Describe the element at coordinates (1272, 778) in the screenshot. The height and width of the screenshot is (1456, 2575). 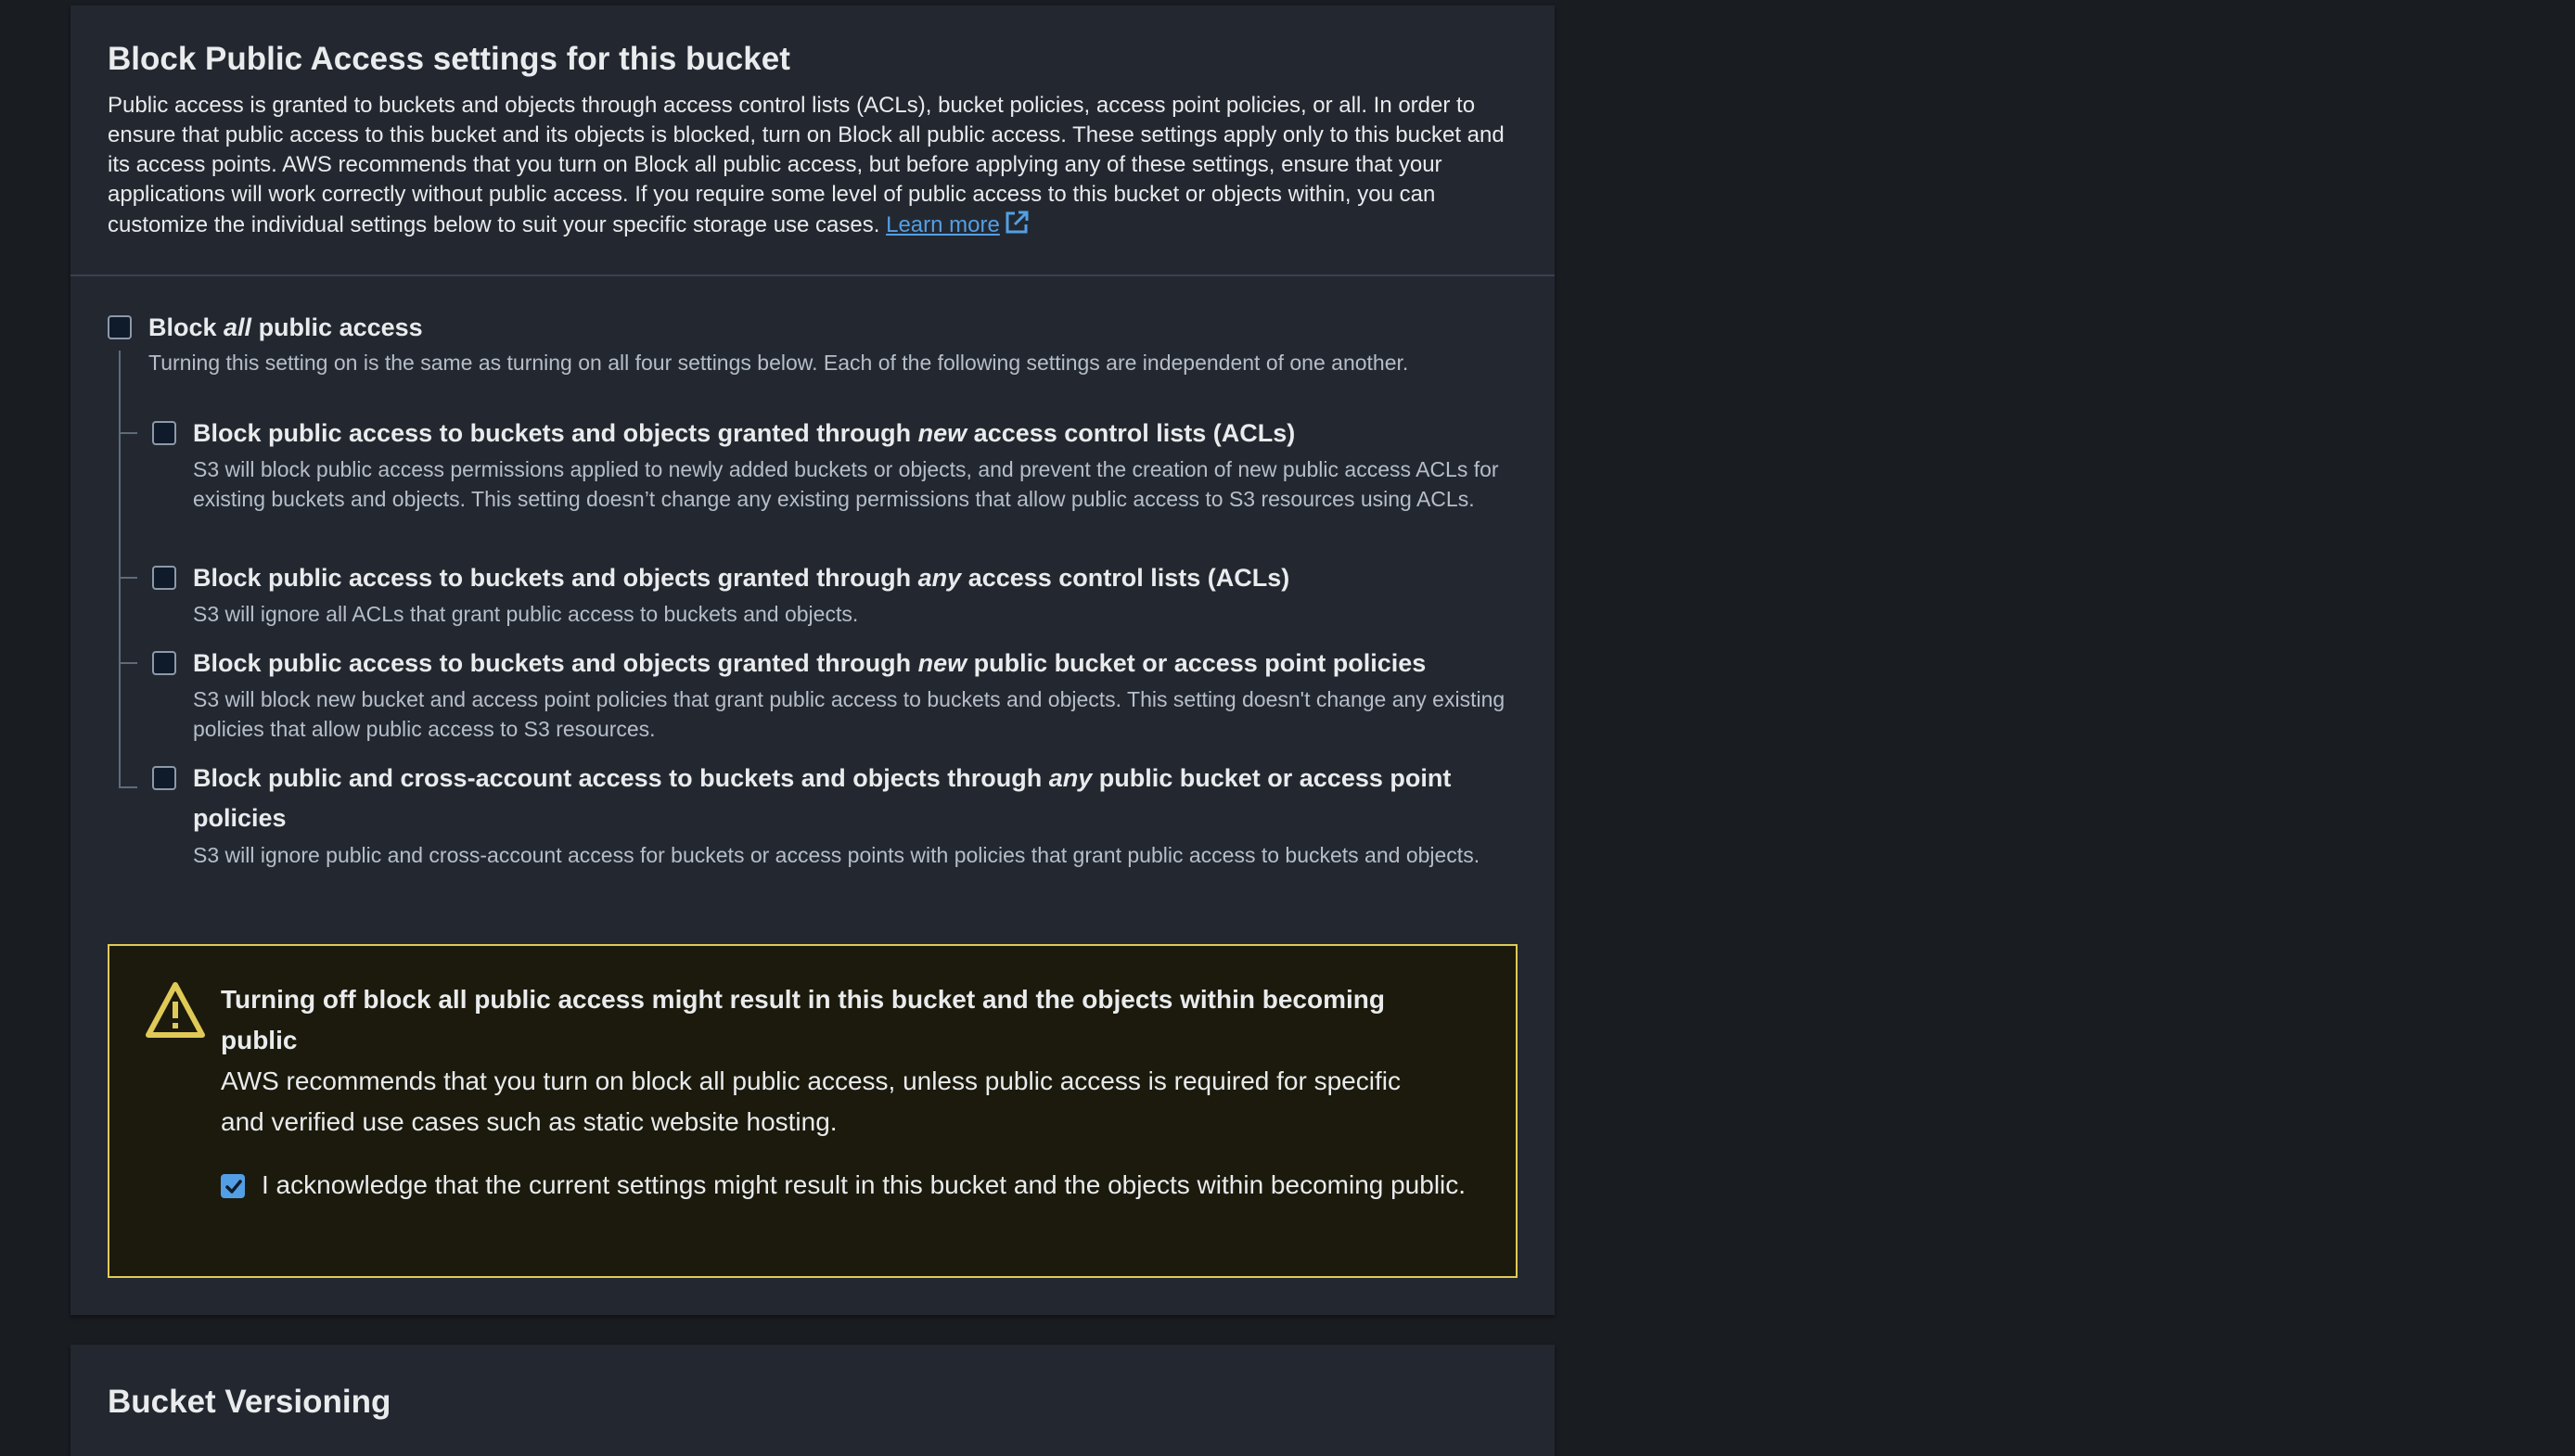
I see `block-cross-account-label-post: public bucket or access point` at that location.